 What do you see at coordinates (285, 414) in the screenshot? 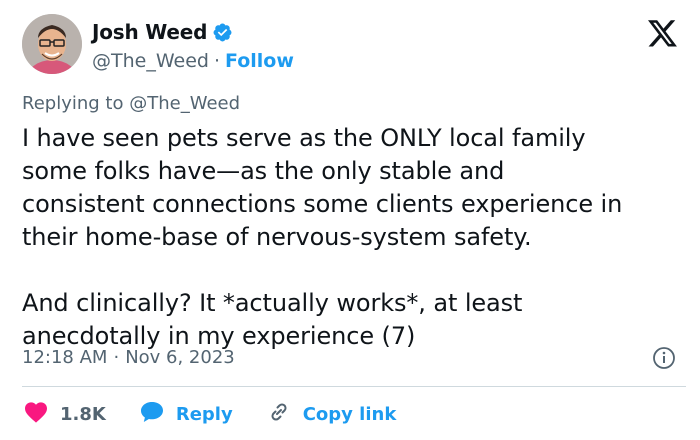
I see `link-icon` at bounding box center [285, 414].